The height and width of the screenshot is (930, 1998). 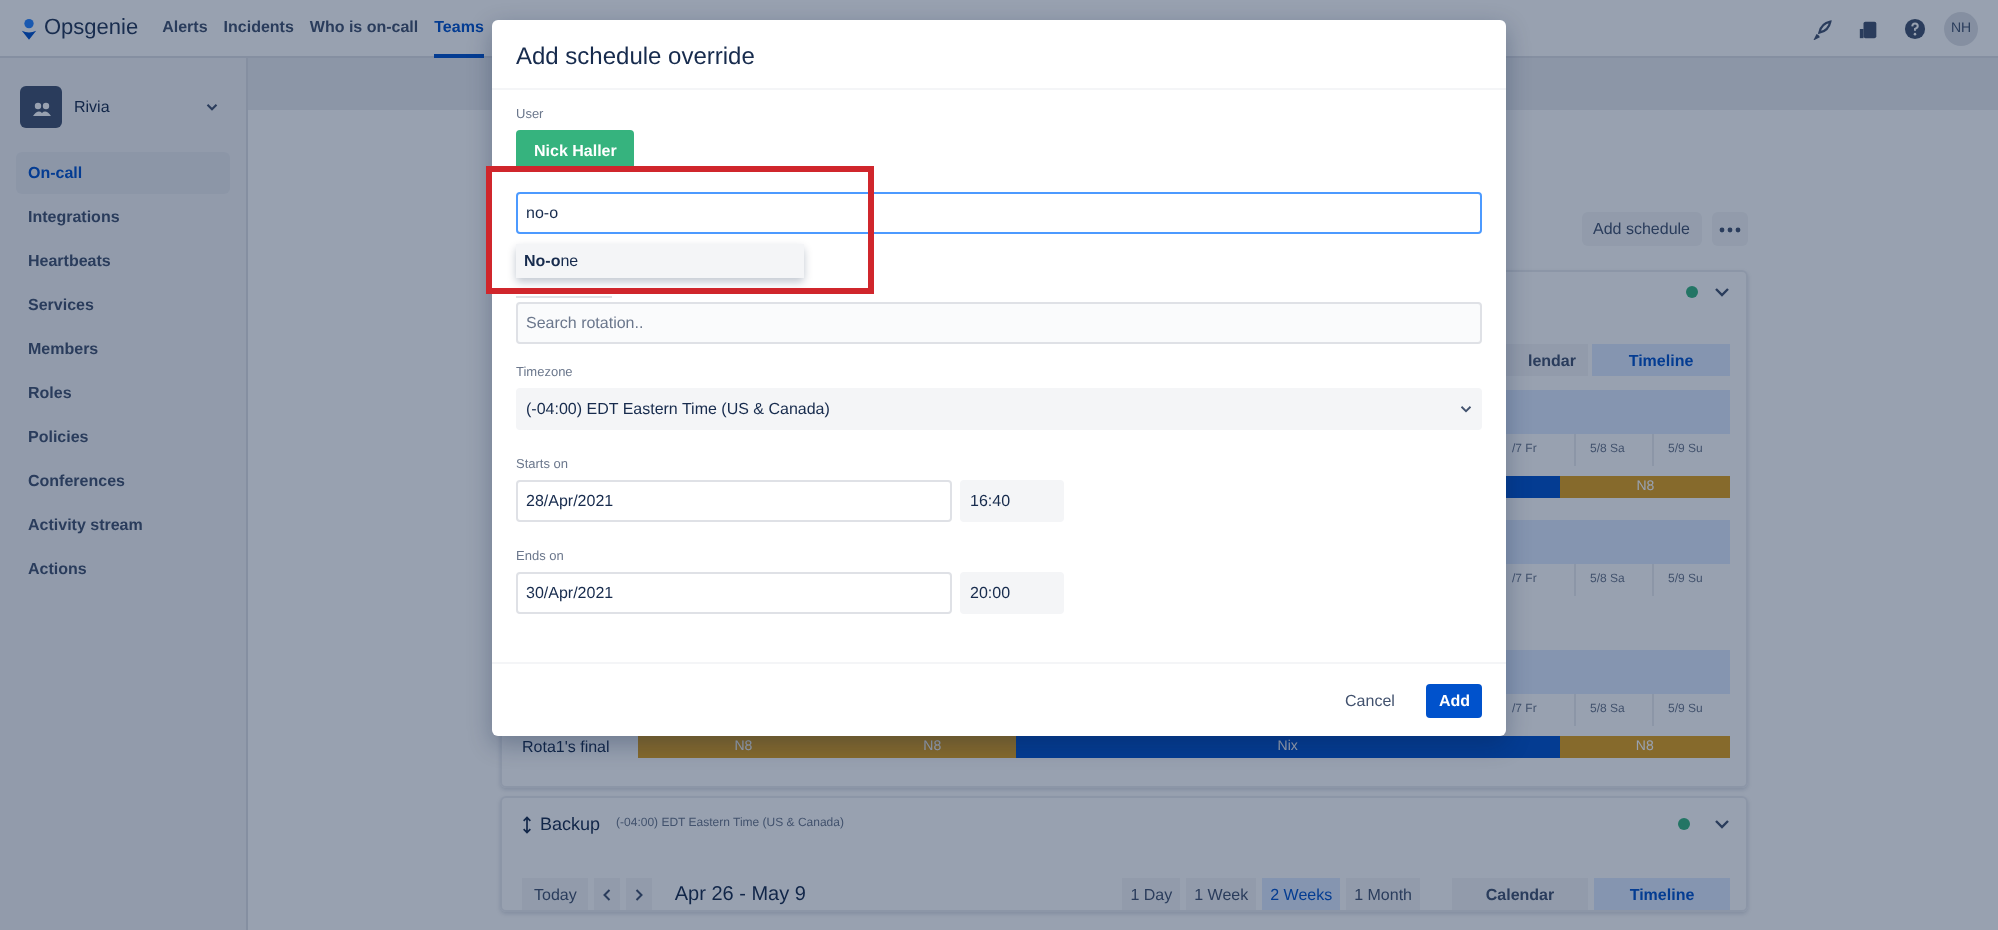 I want to click on more-icon, so click(x=1730, y=229).